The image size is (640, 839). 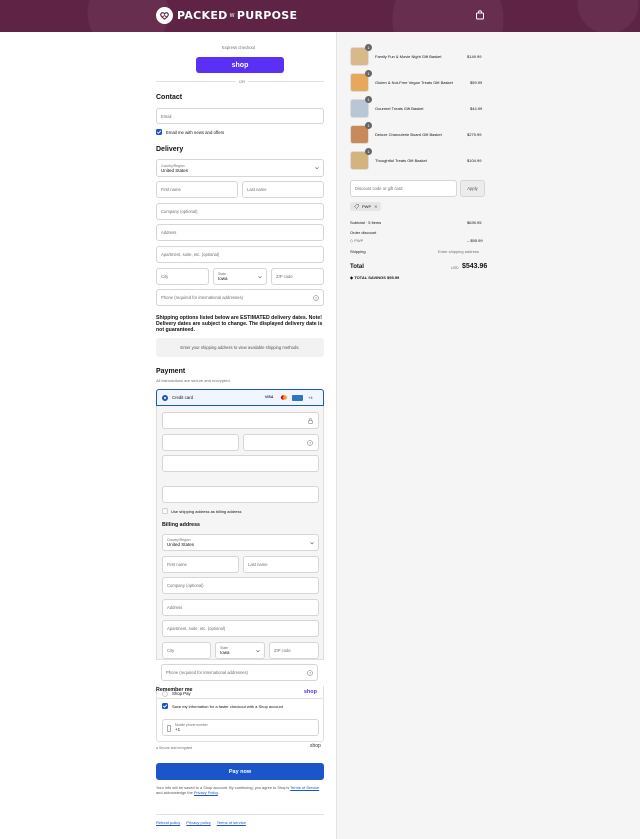 I want to click on privacy-policy-link: Privacy policy, so click(x=198, y=822).